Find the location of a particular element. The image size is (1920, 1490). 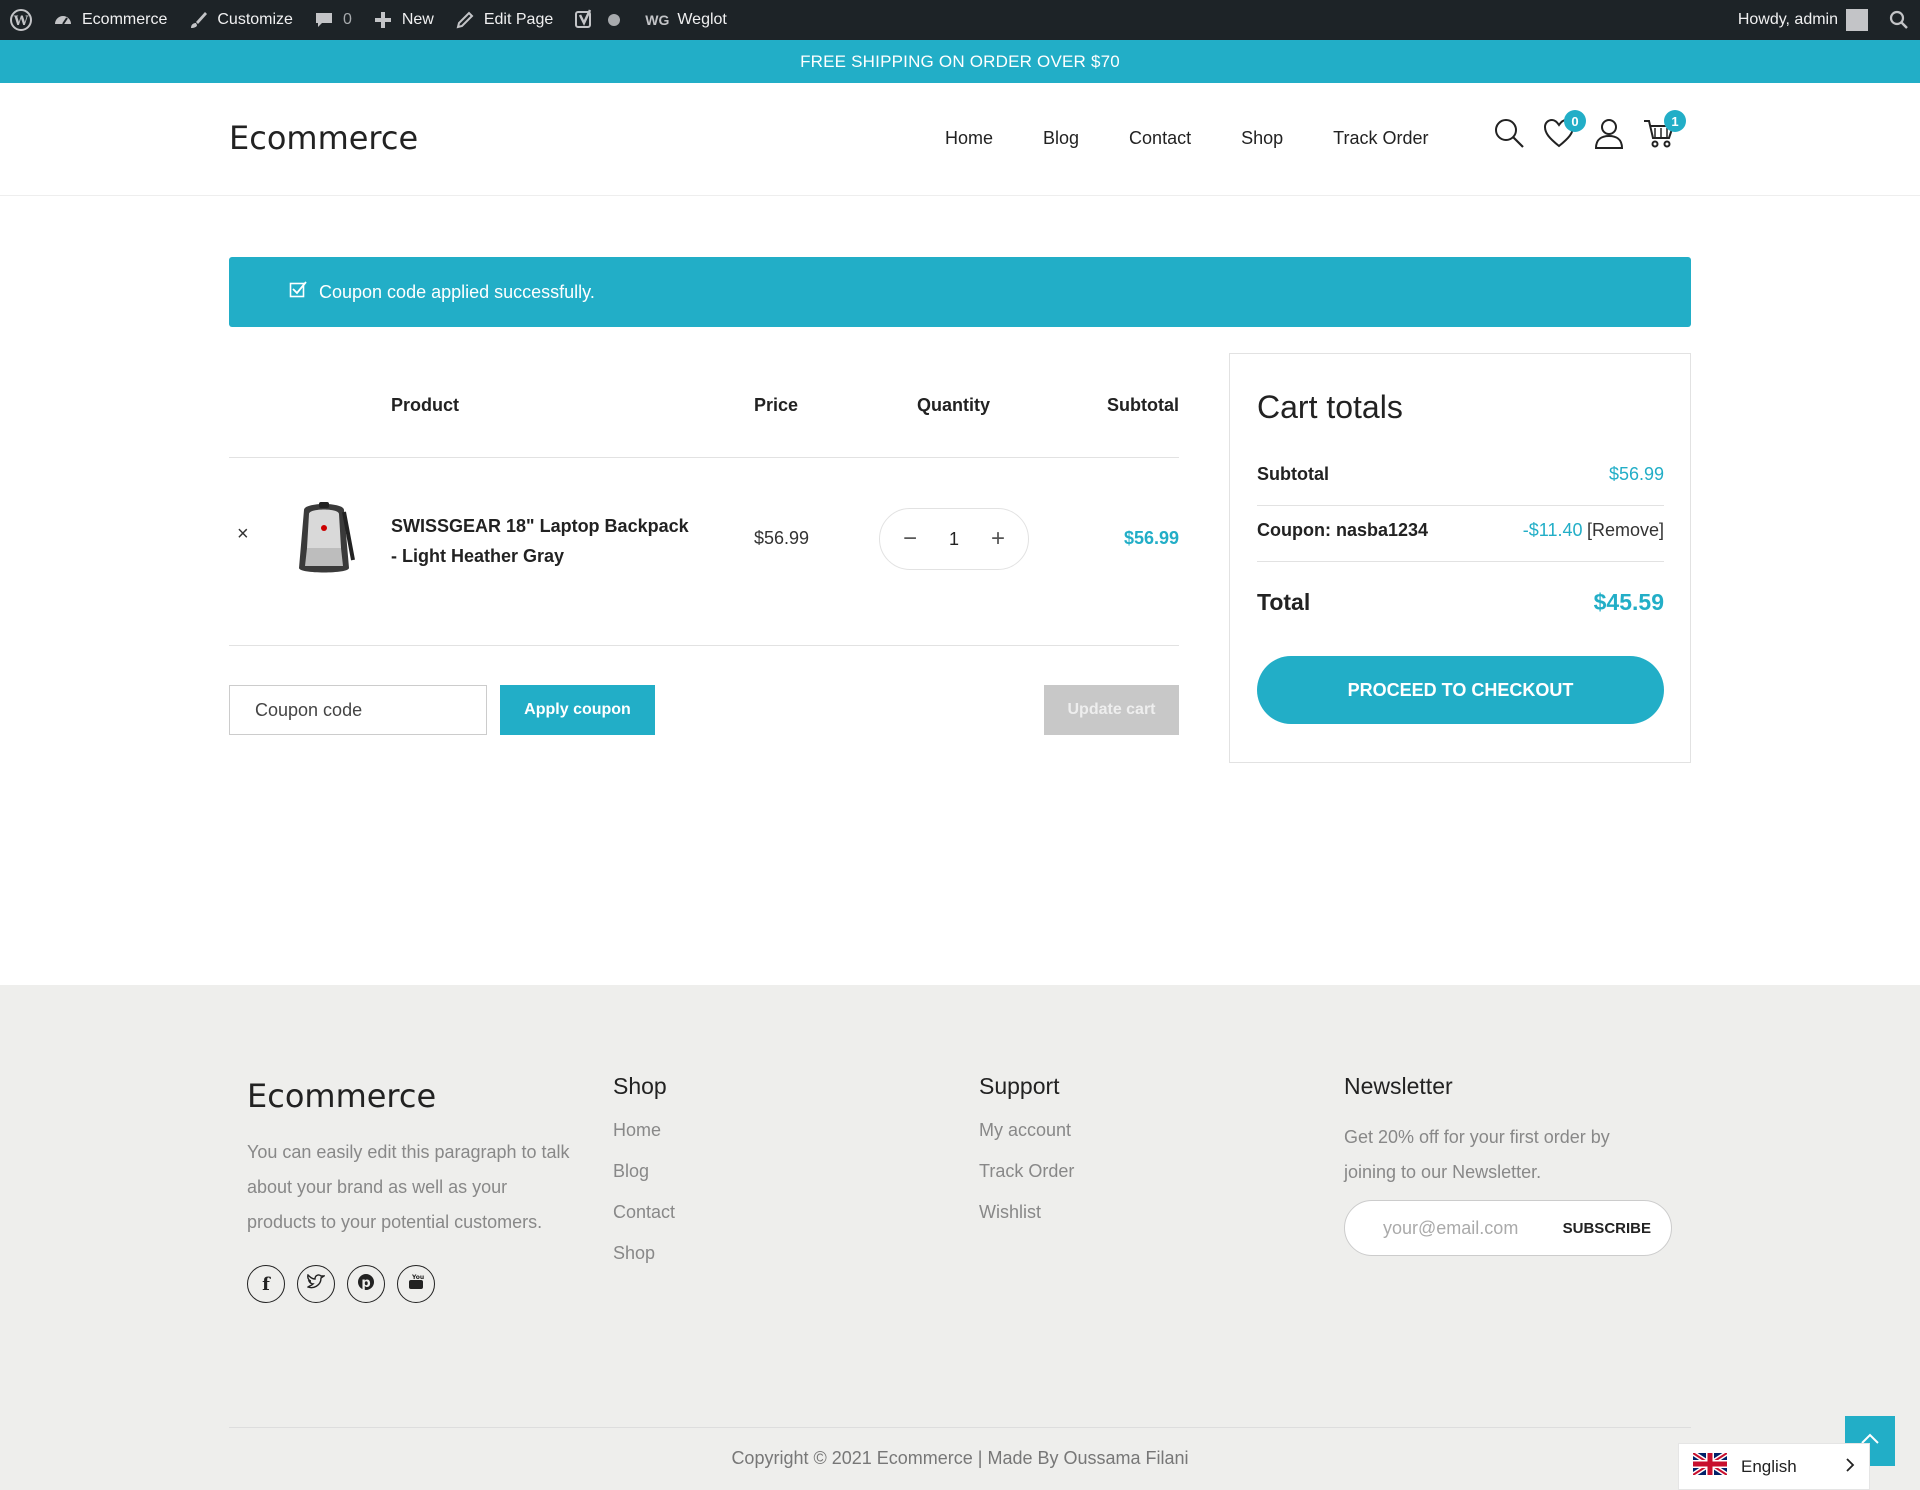

footer-link-shop: Shop is located at coordinates (644, 1253).